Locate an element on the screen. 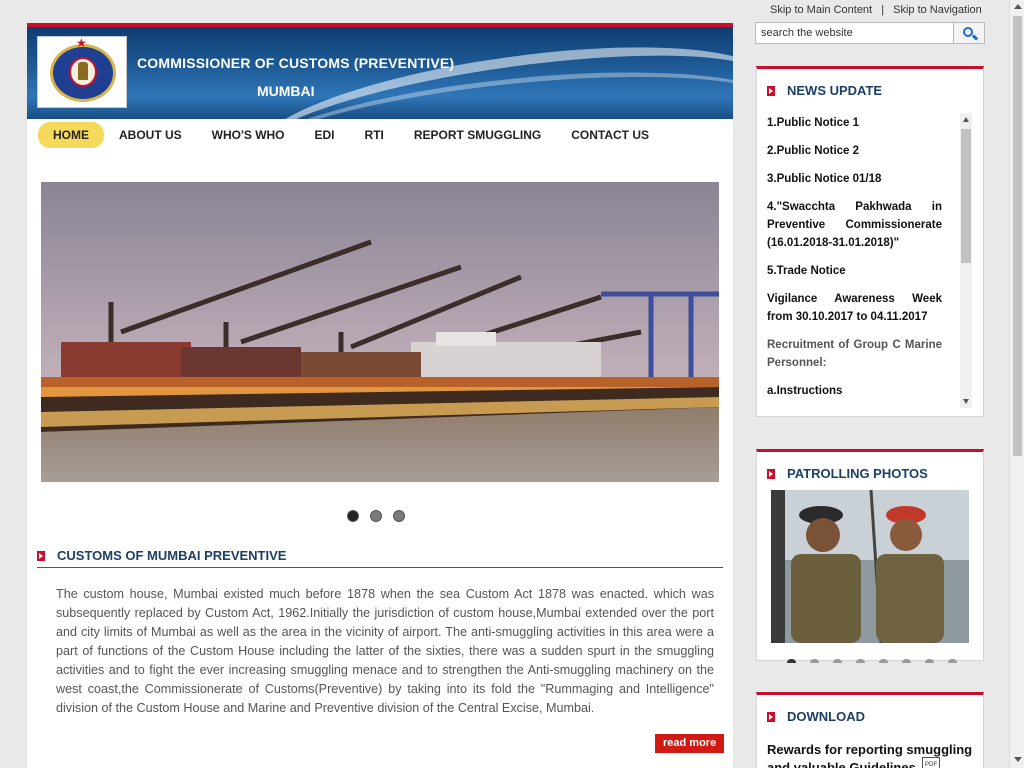  patrolling-photo is located at coordinates (870, 566).